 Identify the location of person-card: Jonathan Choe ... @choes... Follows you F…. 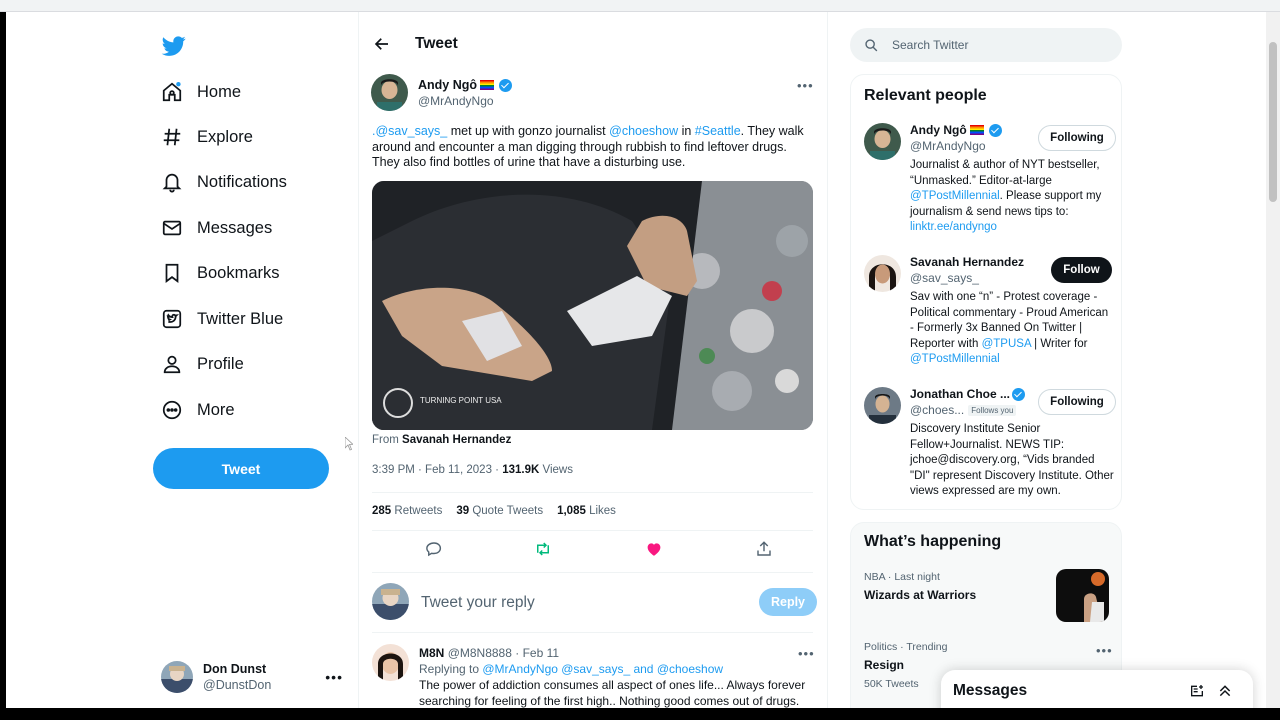
(990, 447).